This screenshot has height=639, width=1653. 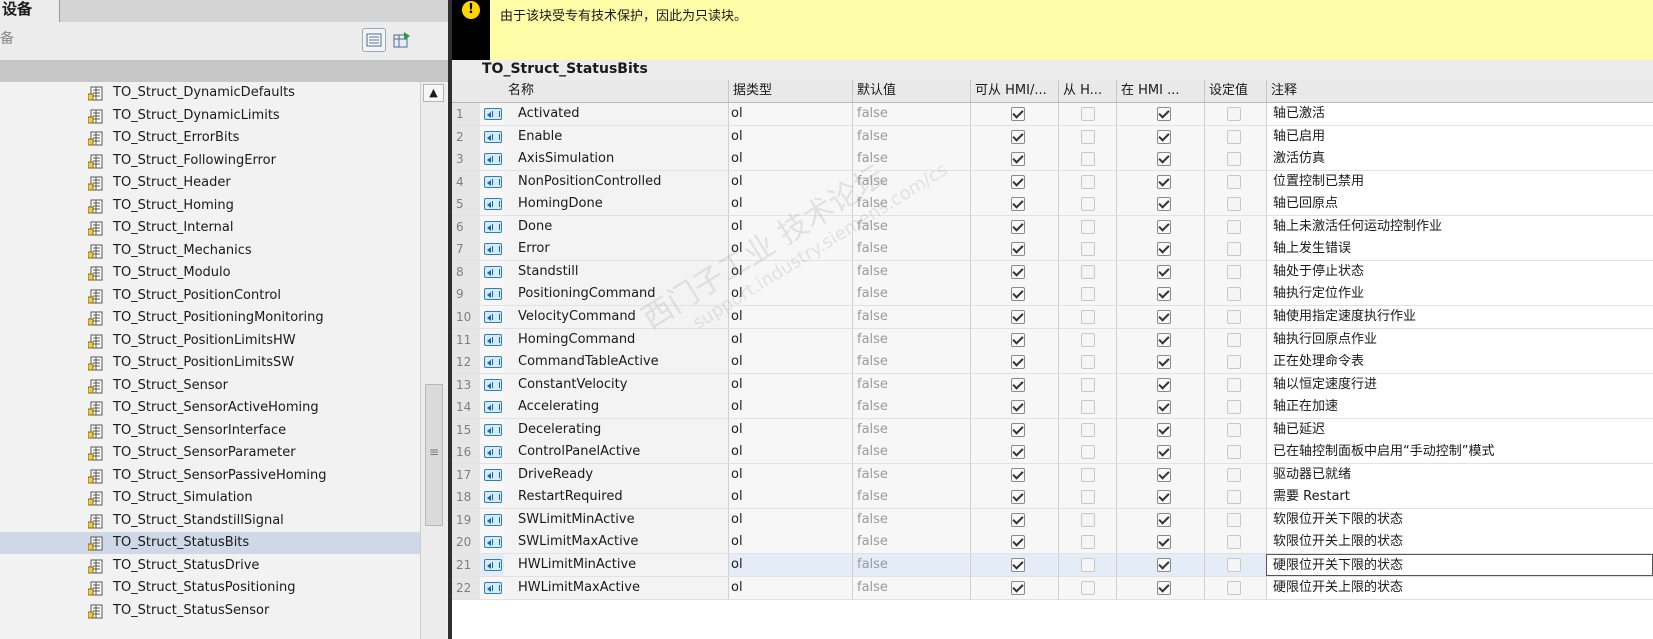 I want to click on table-row: 5 HomingDone ol false 轴已回原点, so click(x=1052, y=205).